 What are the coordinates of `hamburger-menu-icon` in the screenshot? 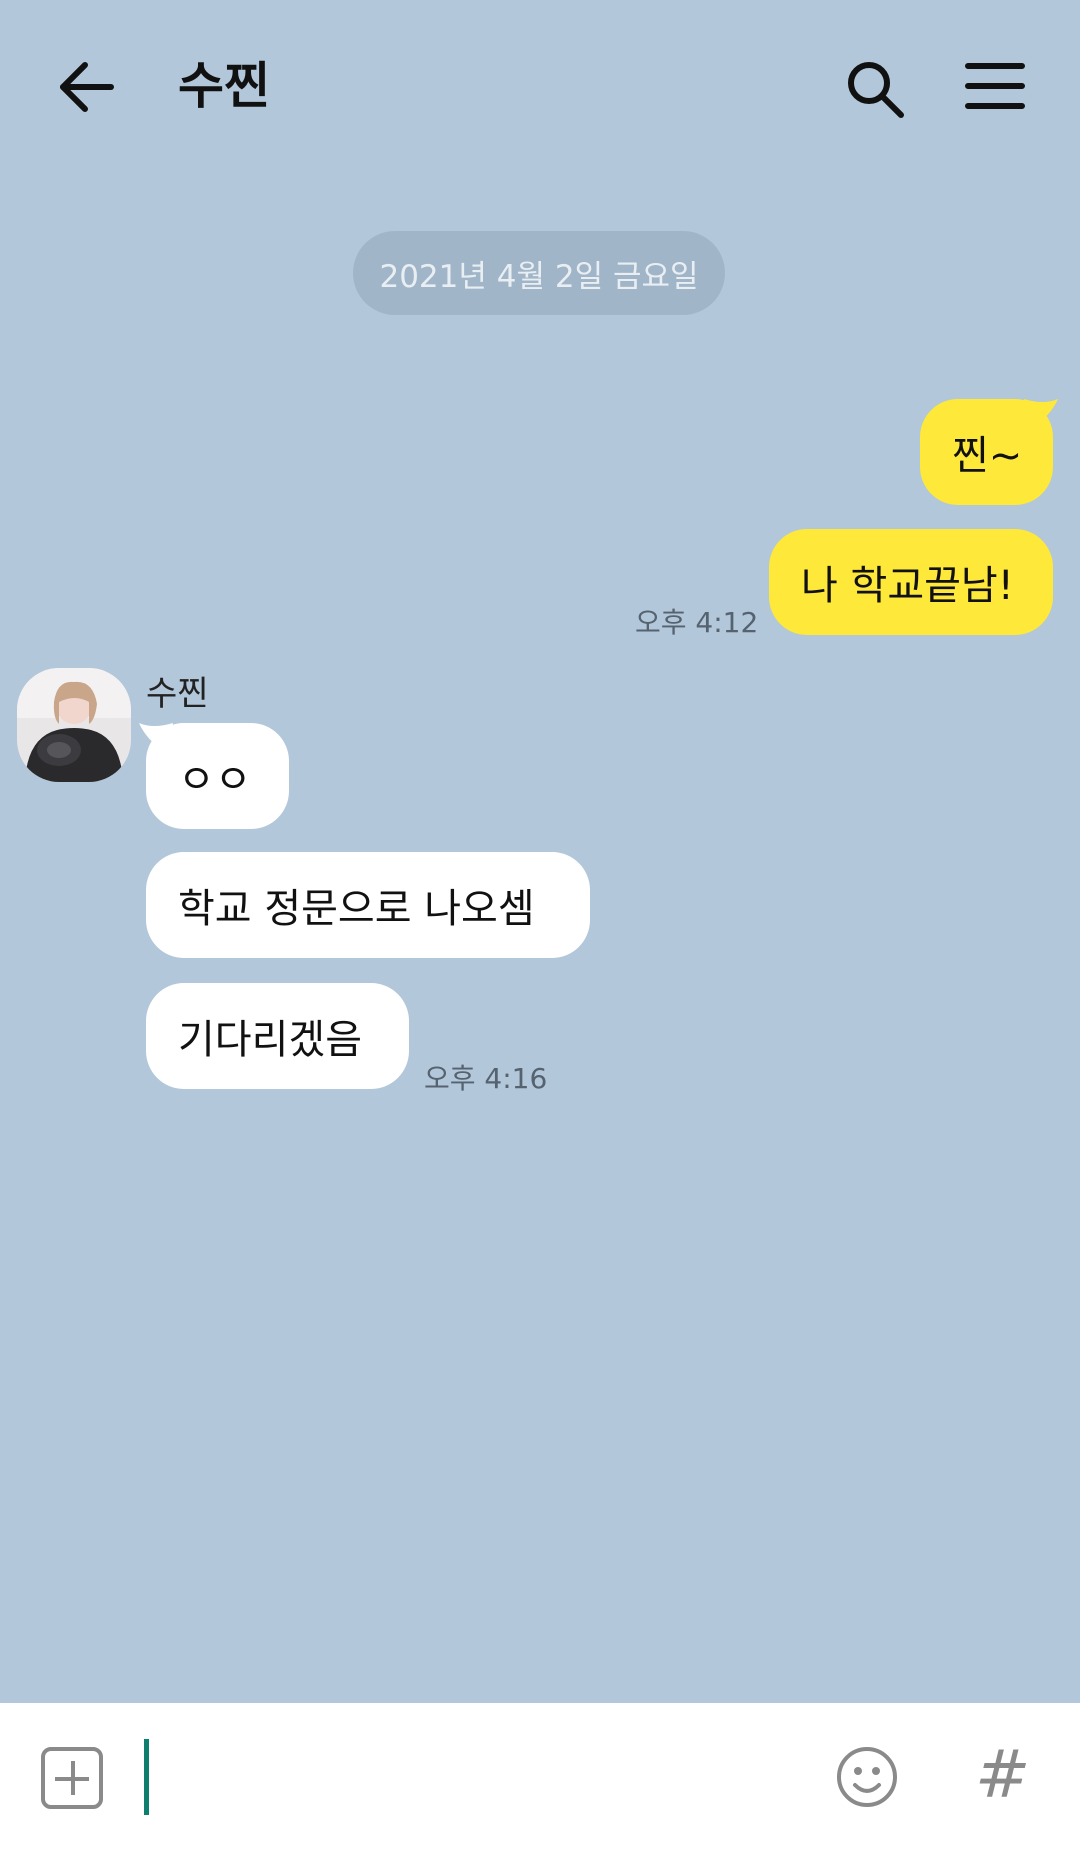 It's located at (995, 86).